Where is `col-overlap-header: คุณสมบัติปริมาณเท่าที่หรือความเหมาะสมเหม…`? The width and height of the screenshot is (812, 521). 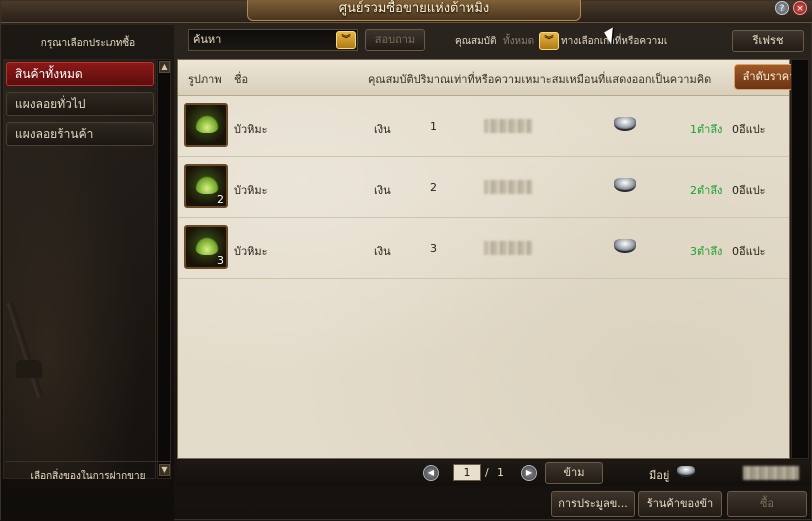
col-overlap-header: คุณสมบัติปริมาณเท่าที่หรือความเหมาะสมเหม… is located at coordinates (540, 79).